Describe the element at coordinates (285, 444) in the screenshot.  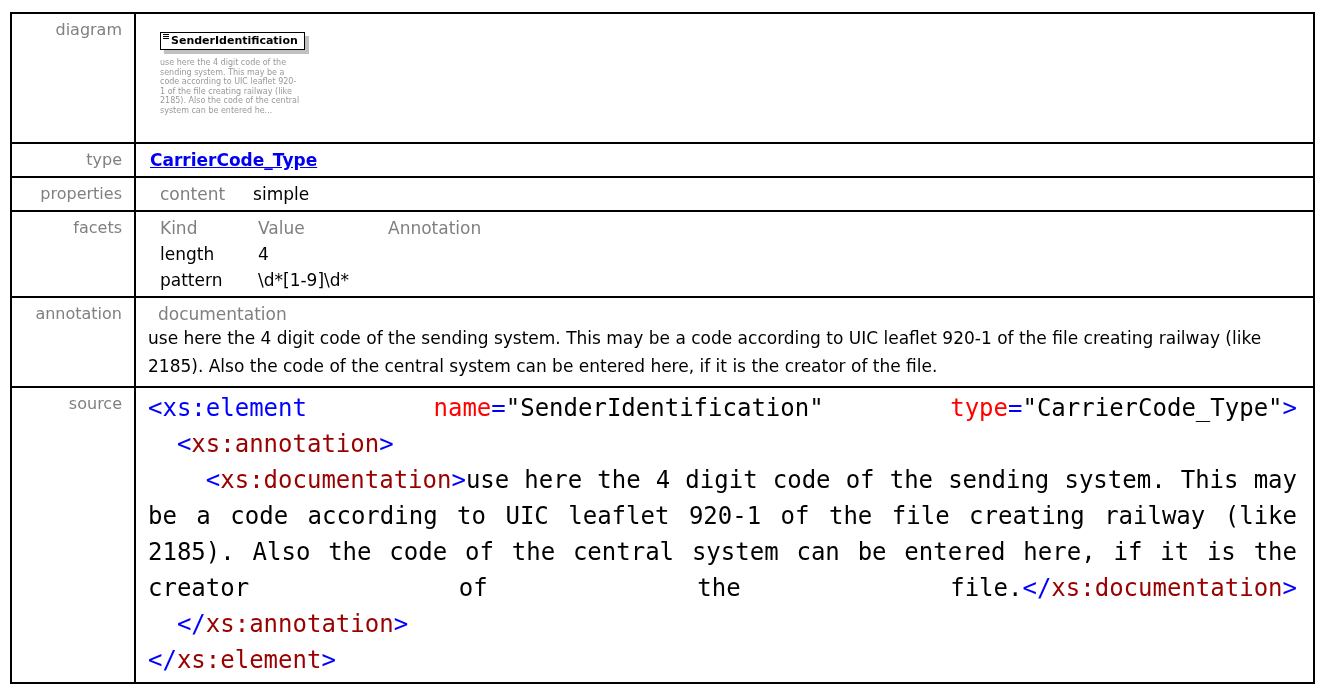
I see `source-code-line: <xs:annotation>` at that location.